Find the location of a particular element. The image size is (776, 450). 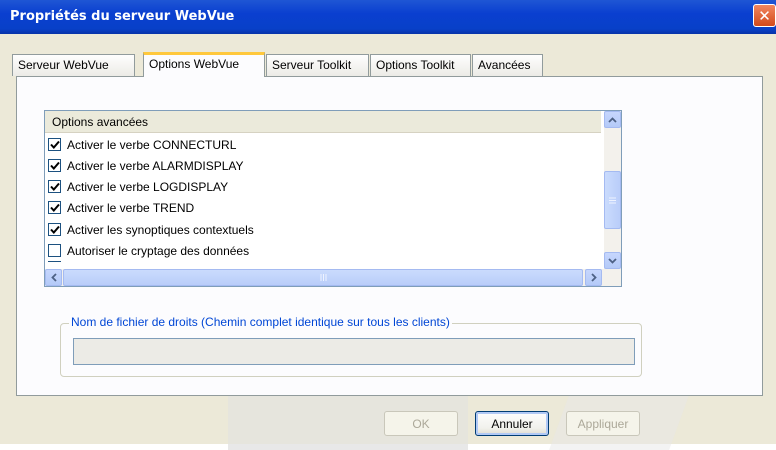

list-item-label: Activer le verbe TREND is located at coordinates (131, 208).